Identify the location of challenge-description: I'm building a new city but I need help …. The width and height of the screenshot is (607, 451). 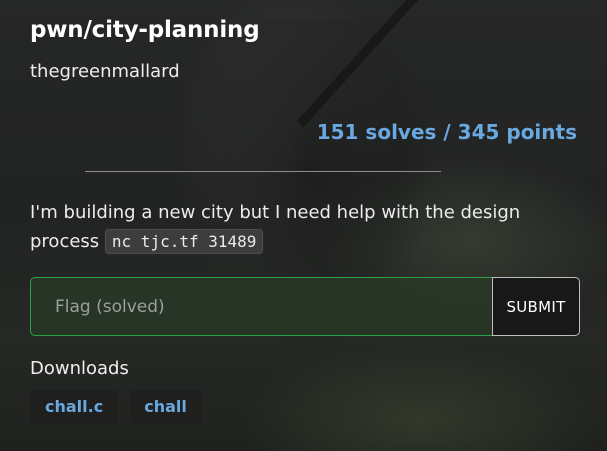
(305, 227).